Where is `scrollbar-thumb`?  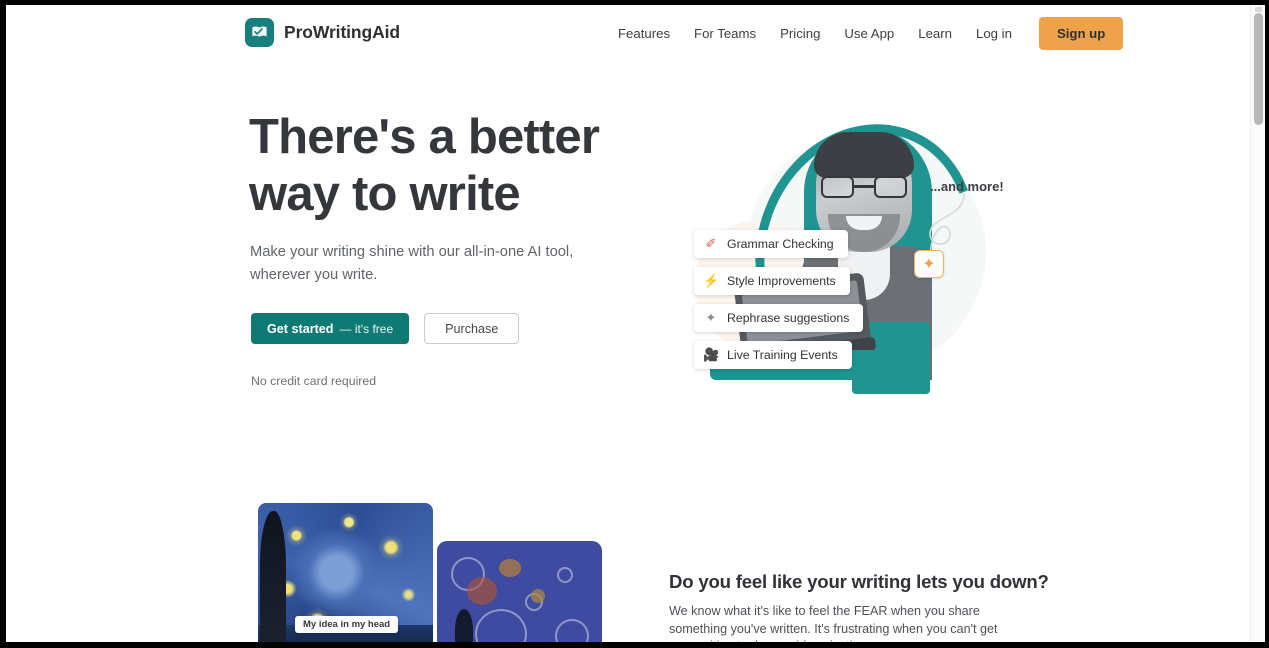
scrollbar-thumb is located at coordinates (1258, 69).